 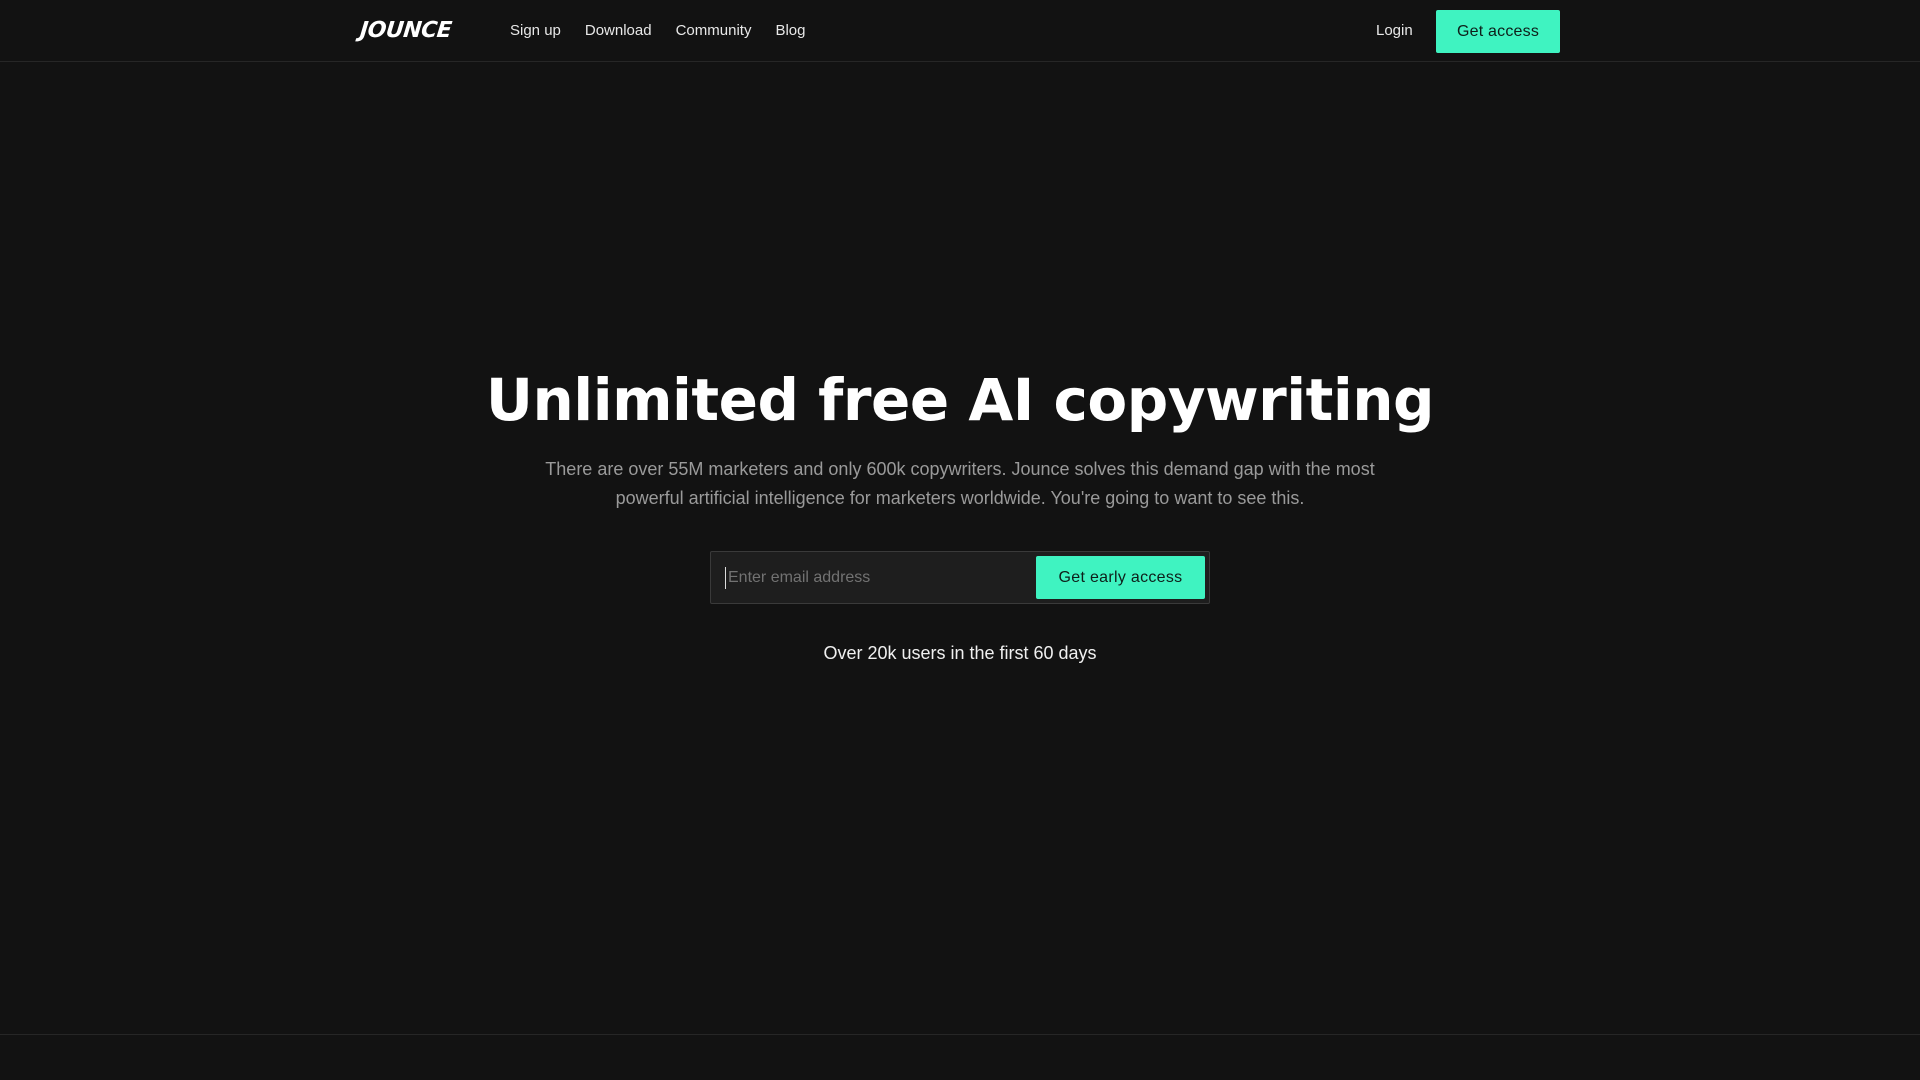 I want to click on email-input, so click(x=873, y=578).